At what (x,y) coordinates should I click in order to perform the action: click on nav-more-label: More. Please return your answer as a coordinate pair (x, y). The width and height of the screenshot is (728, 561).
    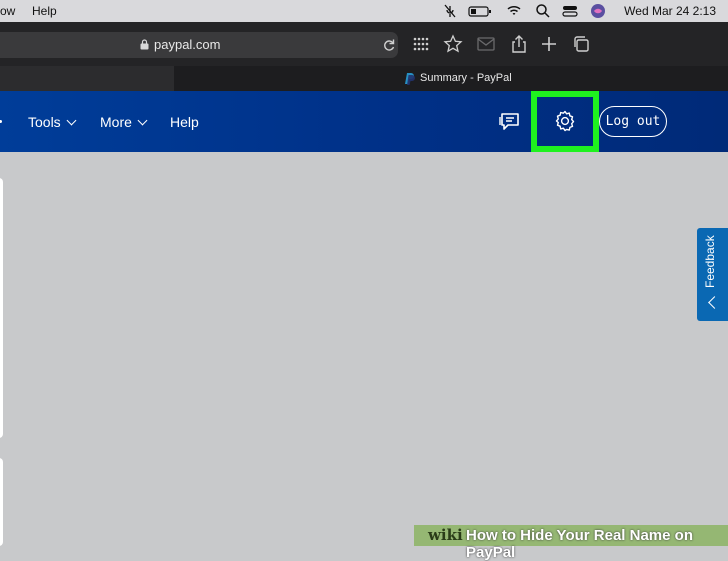
    Looking at the image, I should click on (116, 122).